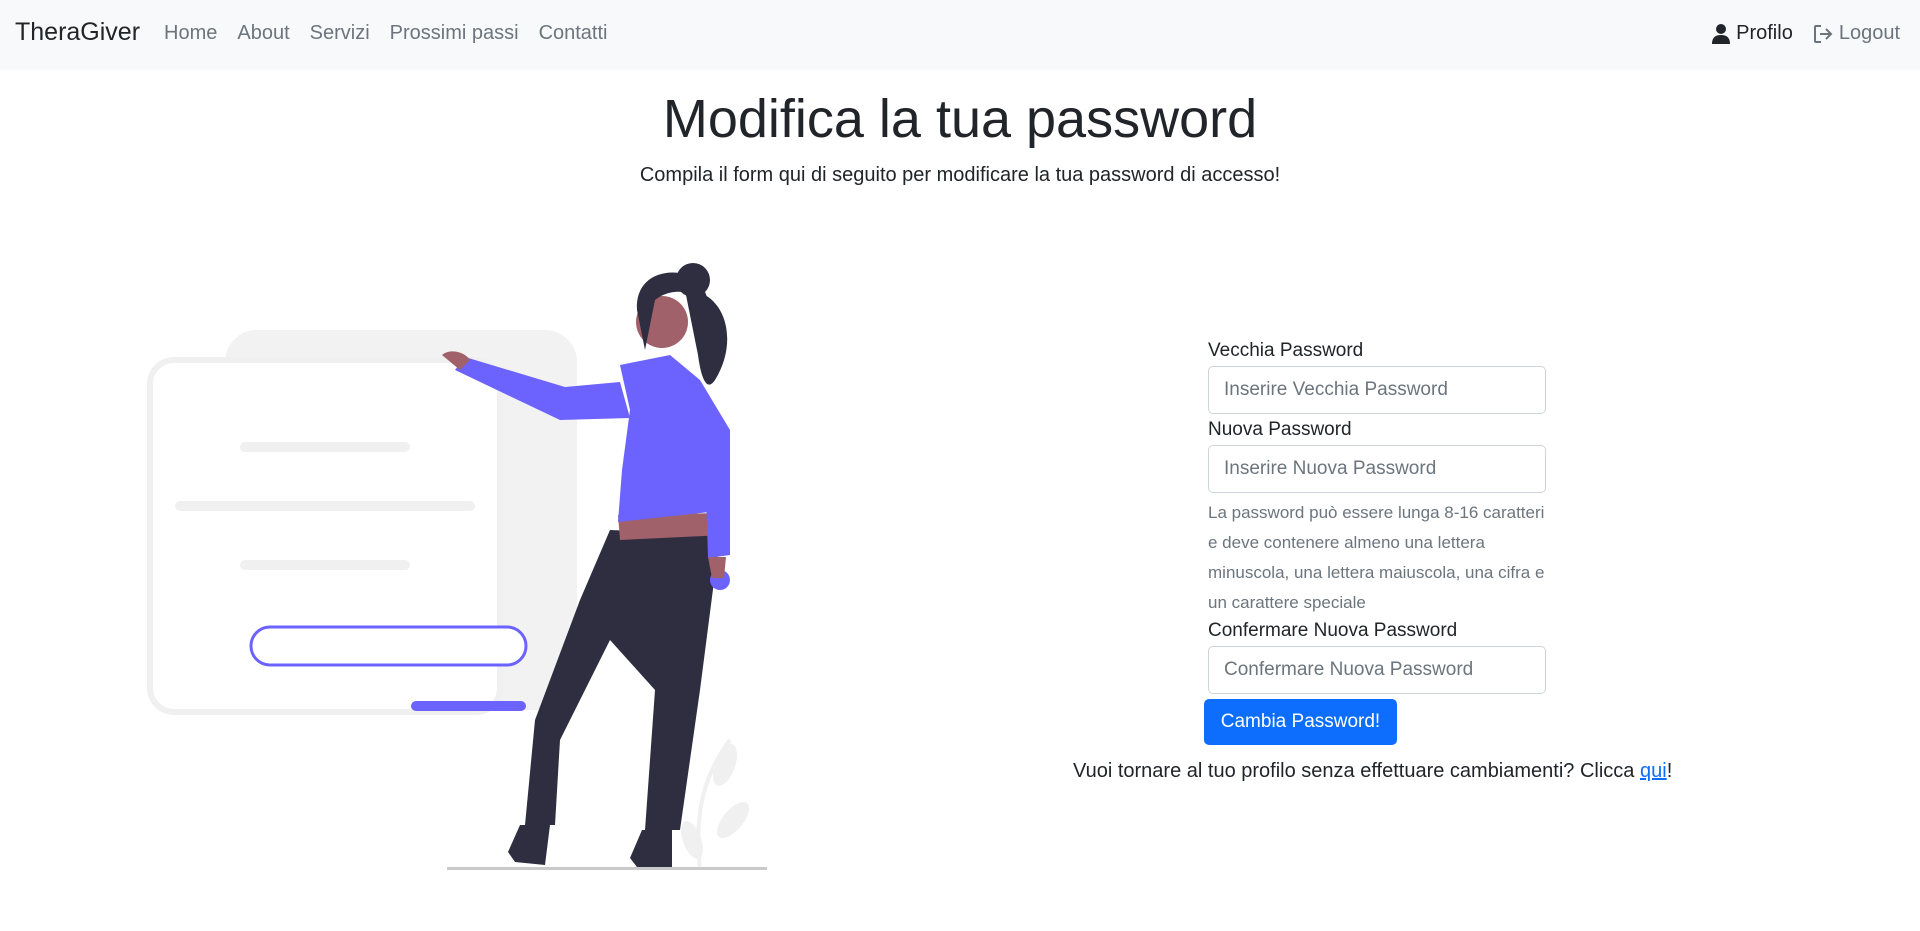 Image resolution: width=1920 pixels, height=931 pixels. I want to click on old-password-input, so click(1377, 390).